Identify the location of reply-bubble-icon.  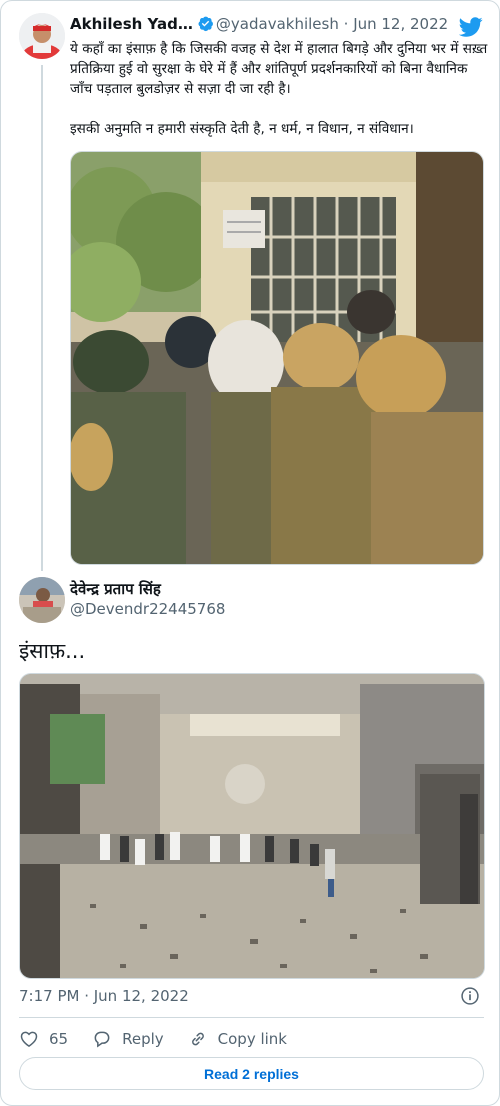
(107, 1039).